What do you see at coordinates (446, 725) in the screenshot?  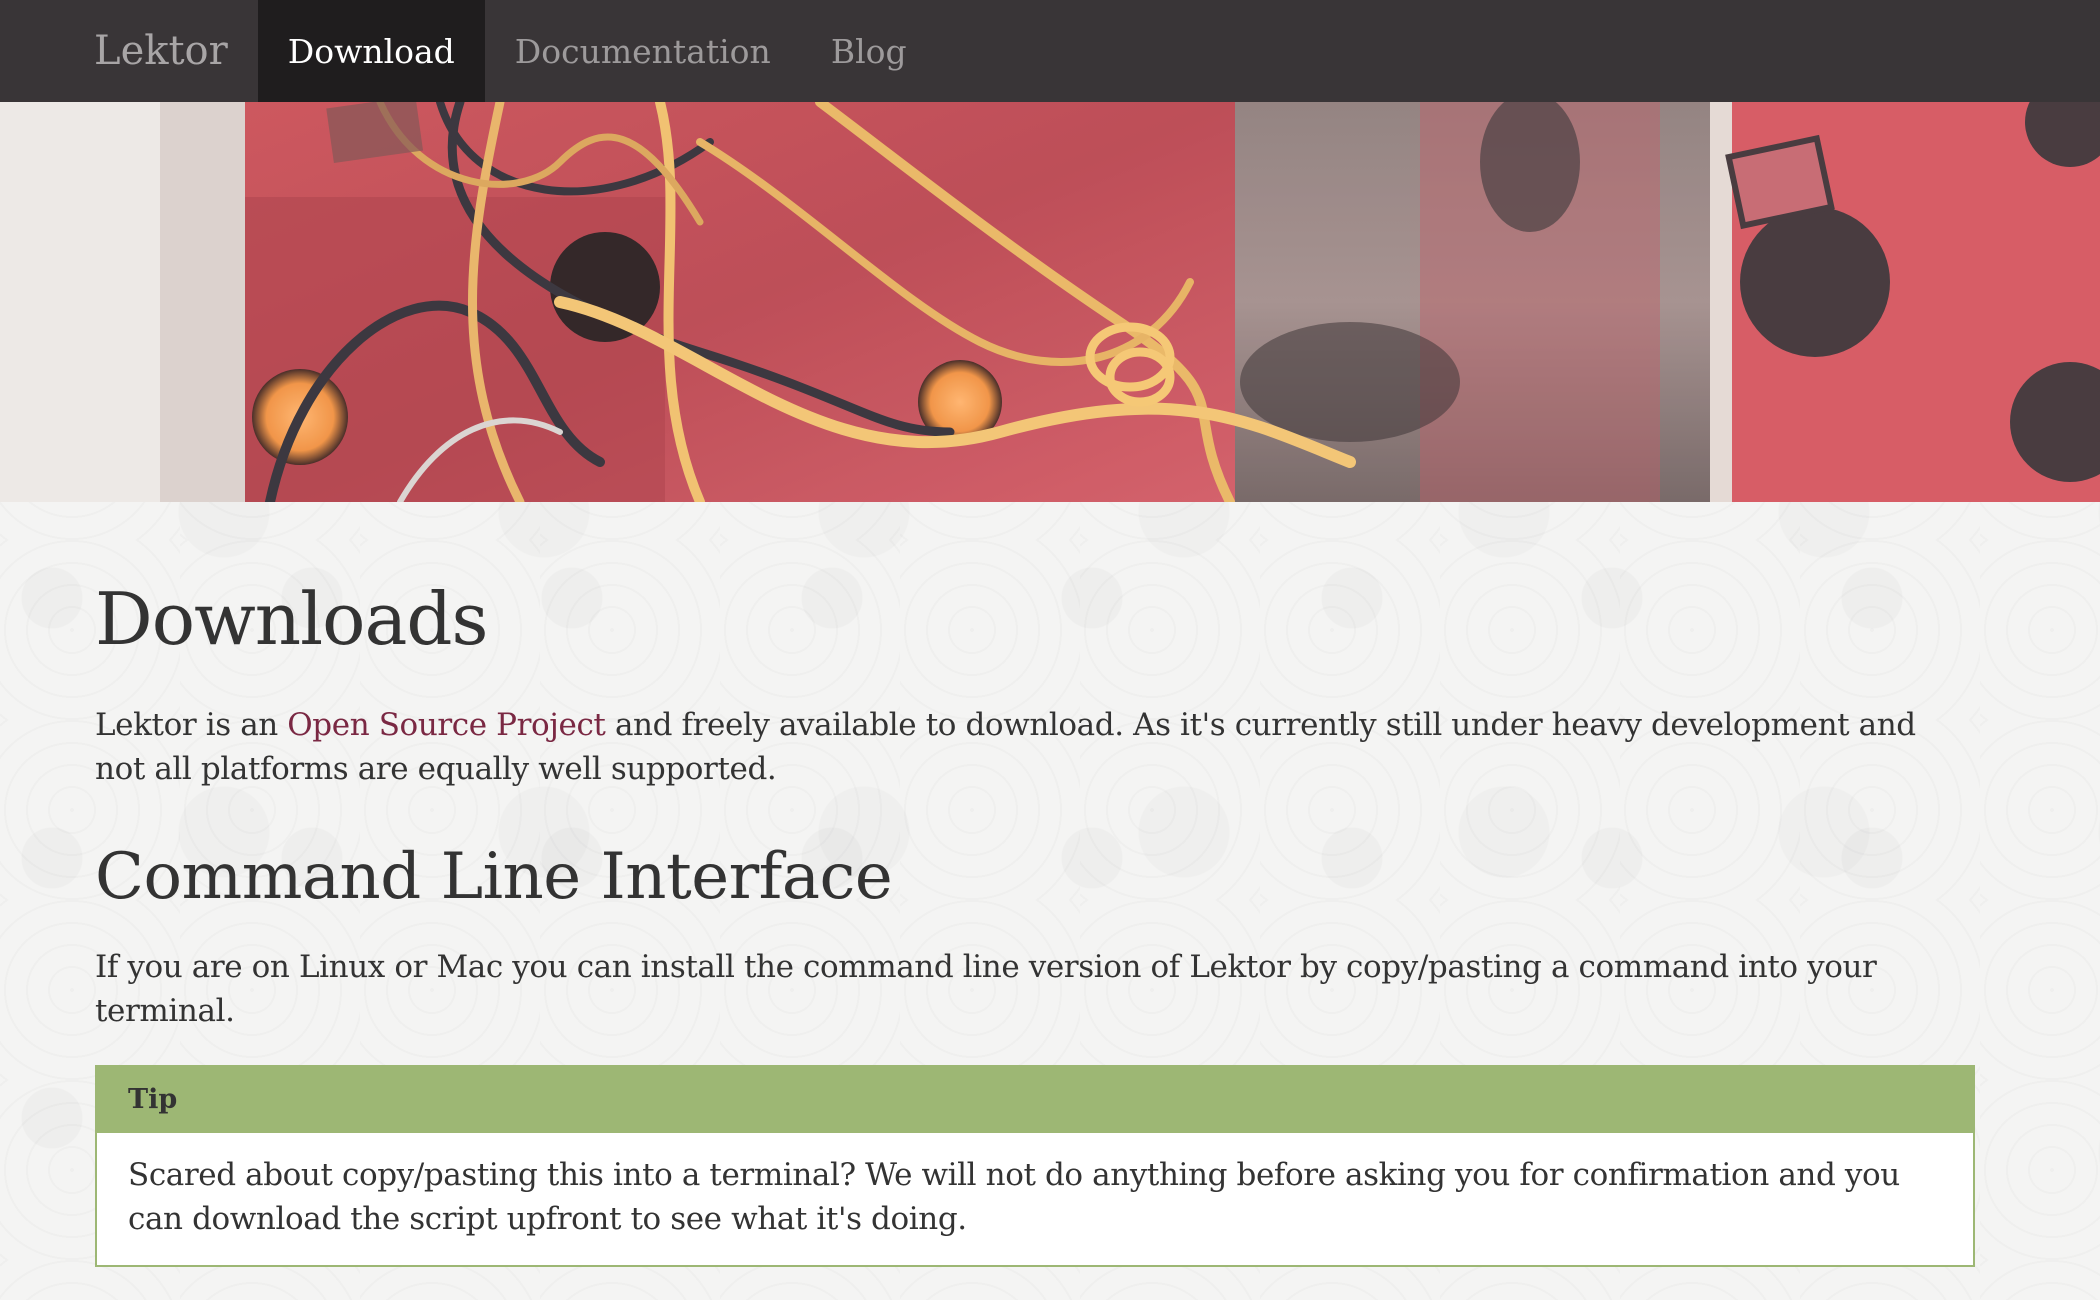 I see `open-source-project-link: Open Source Project` at bounding box center [446, 725].